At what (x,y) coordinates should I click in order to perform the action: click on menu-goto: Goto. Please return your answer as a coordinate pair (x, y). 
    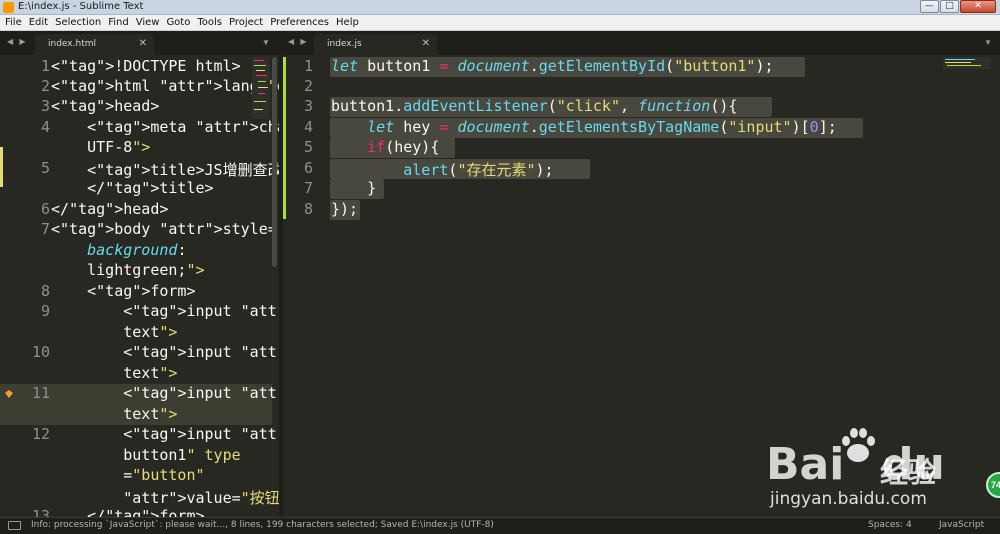
    Looking at the image, I should click on (178, 22).